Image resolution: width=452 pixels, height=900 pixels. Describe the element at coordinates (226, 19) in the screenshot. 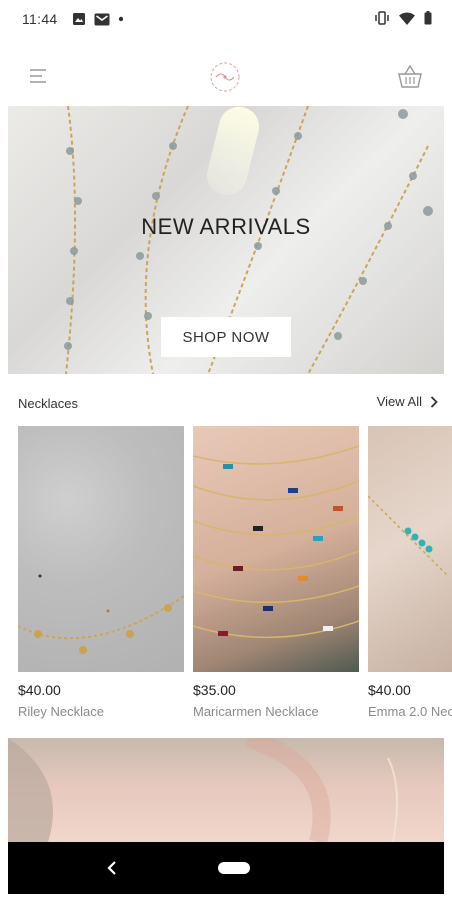

I see `status-bar: 11:44` at that location.